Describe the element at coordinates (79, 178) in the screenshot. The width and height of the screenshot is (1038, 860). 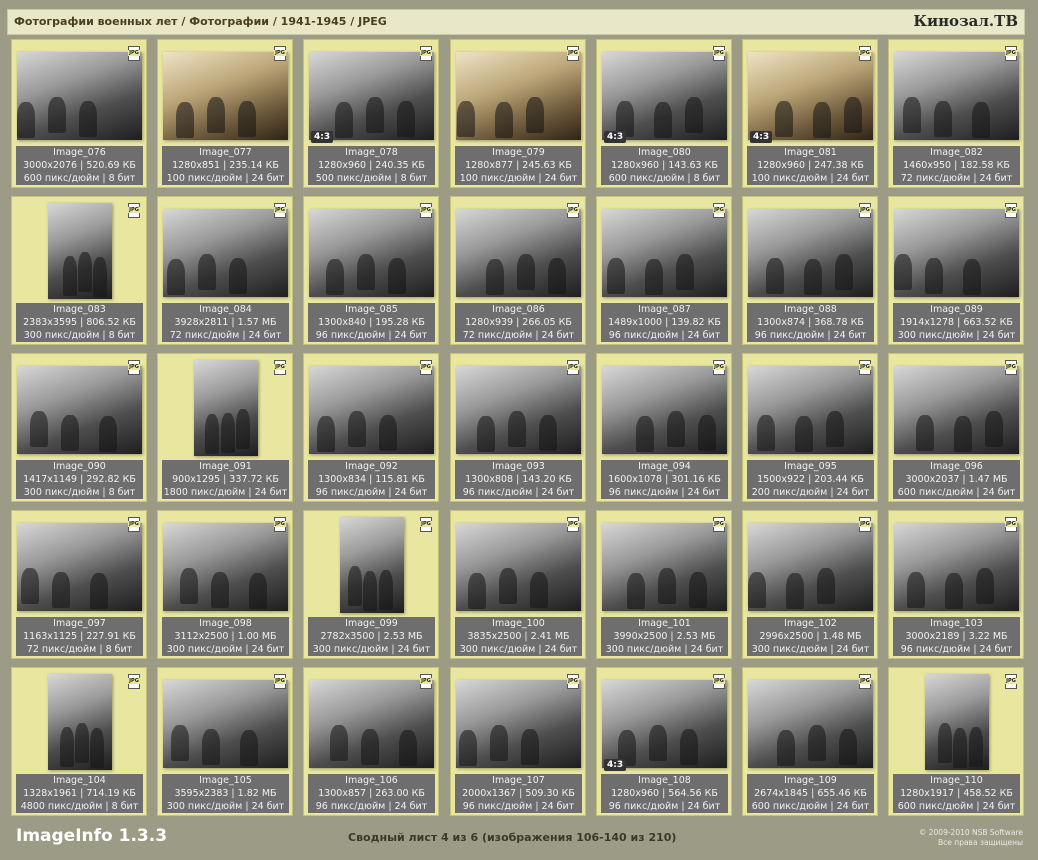
I see `image-metadata: 600 пикс/дюйм | 8 бит` at that location.